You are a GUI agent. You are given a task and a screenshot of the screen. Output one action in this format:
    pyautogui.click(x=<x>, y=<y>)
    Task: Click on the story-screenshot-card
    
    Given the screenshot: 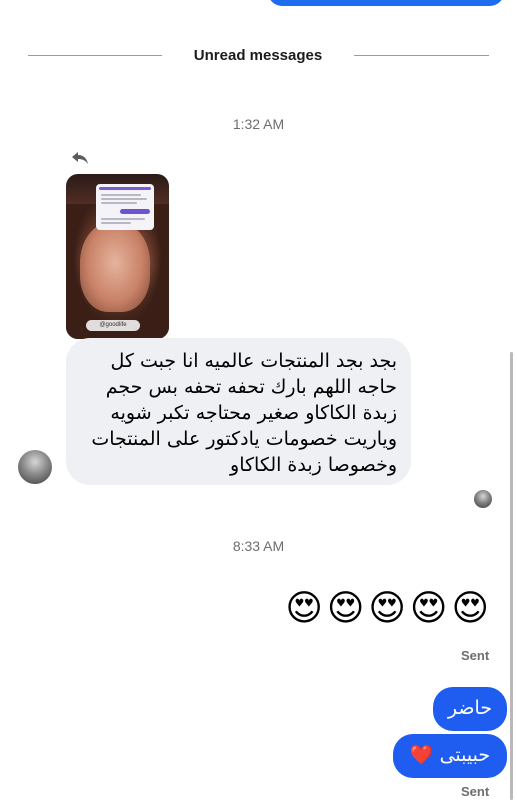 What is the action you would take?
    pyautogui.click(x=125, y=207)
    